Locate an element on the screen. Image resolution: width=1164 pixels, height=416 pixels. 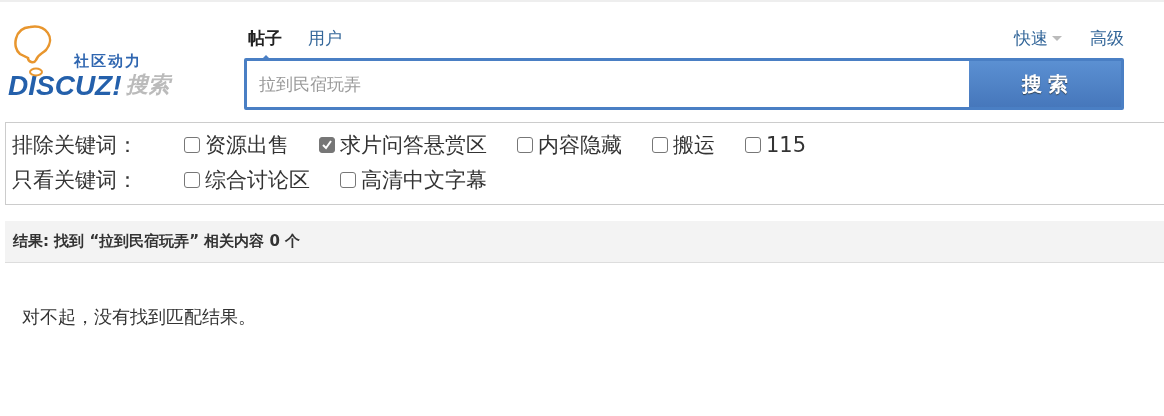
search-button: 搜 索 is located at coordinates (1045, 84).